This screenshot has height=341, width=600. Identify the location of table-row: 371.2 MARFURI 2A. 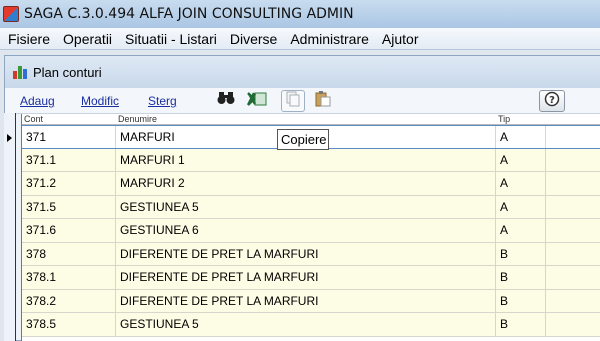
(311, 184).